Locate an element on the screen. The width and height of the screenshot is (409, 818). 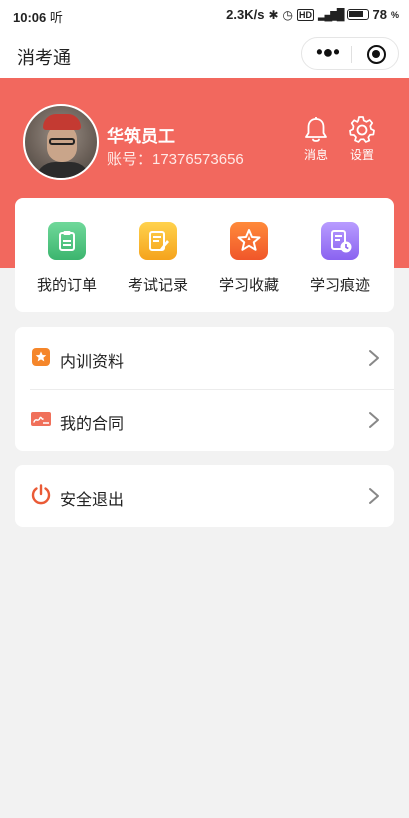
mini-program-capsule: •●• is located at coordinates (350, 53).